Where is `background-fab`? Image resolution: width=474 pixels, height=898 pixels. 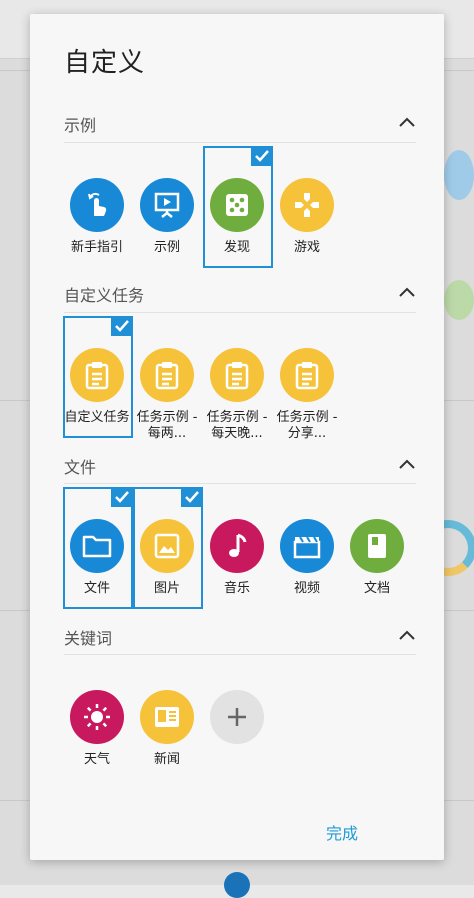
background-fab is located at coordinates (237, 885).